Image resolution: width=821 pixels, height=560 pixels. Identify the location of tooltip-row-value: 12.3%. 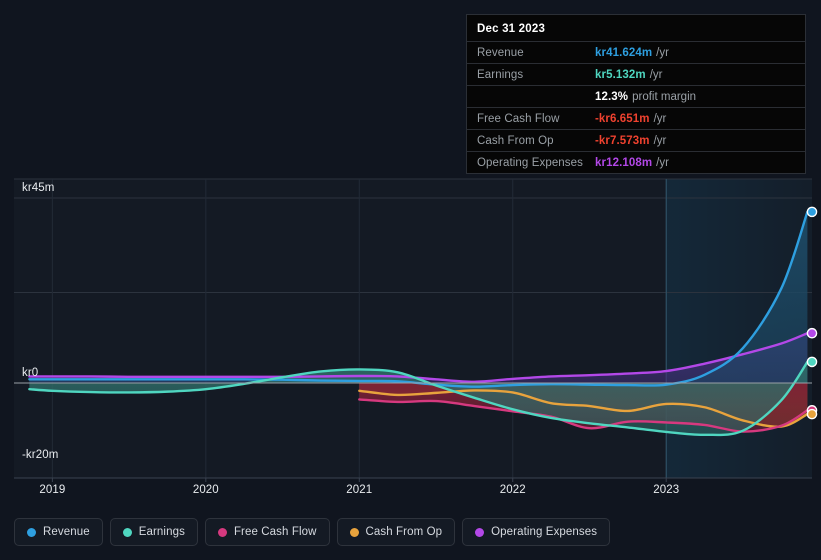
(612, 96).